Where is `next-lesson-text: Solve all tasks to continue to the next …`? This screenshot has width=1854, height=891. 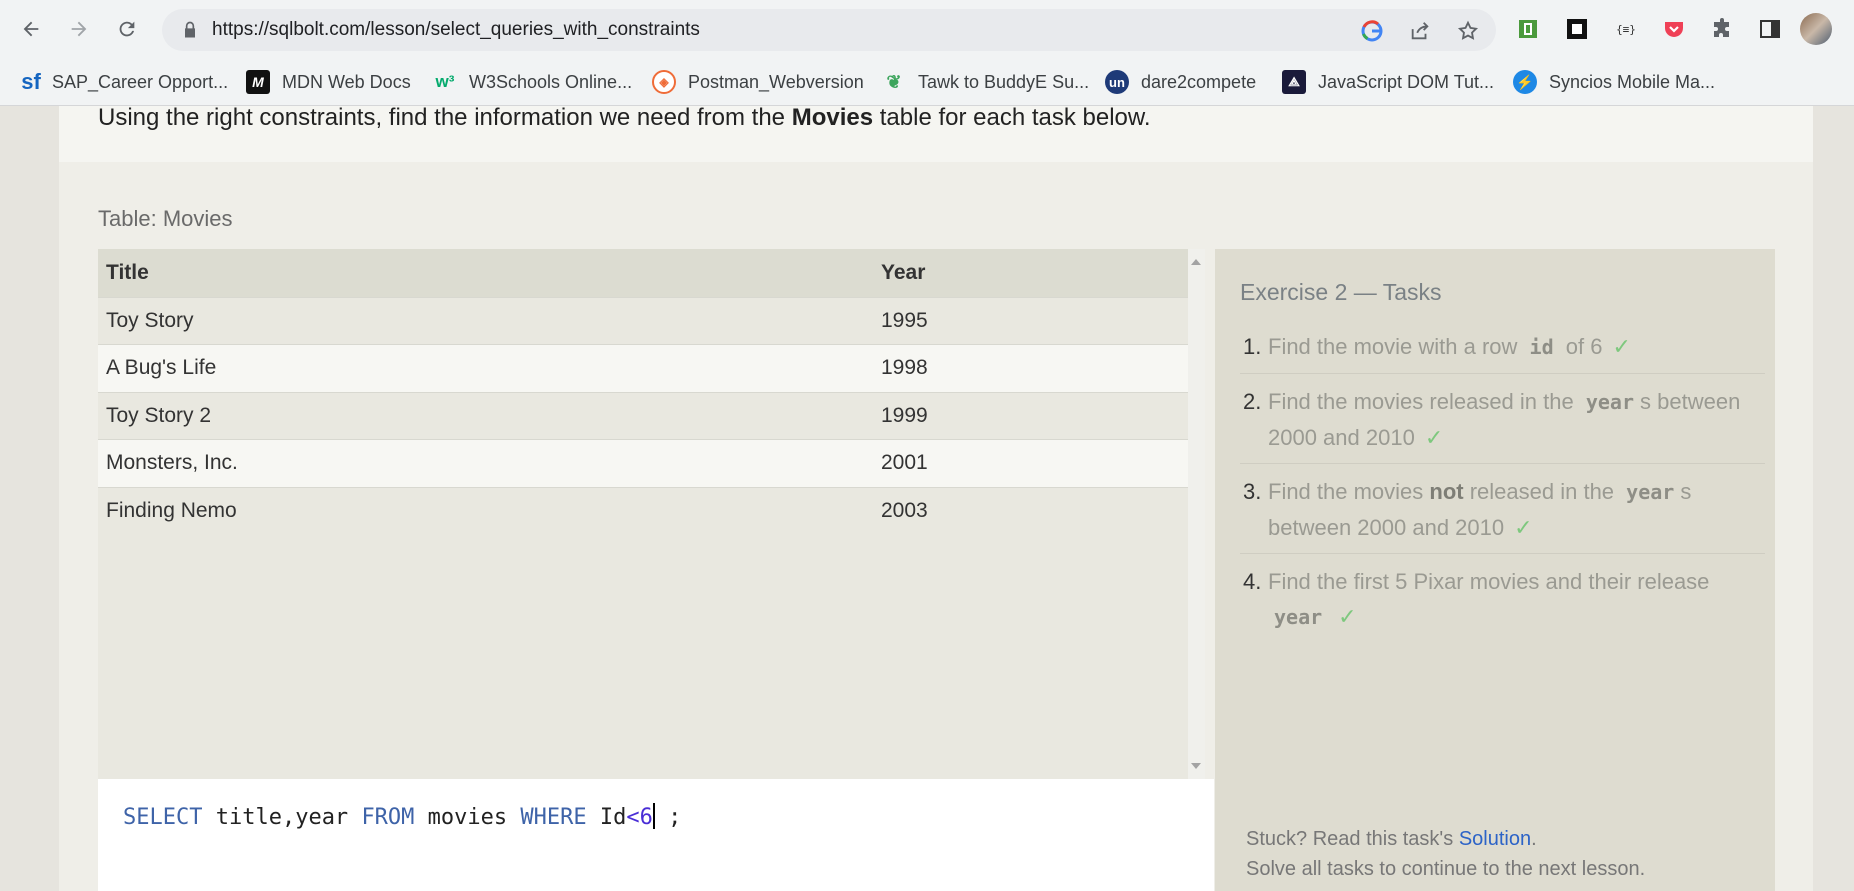
next-lesson-text: Solve all tasks to continue to the next … is located at coordinates (1446, 869).